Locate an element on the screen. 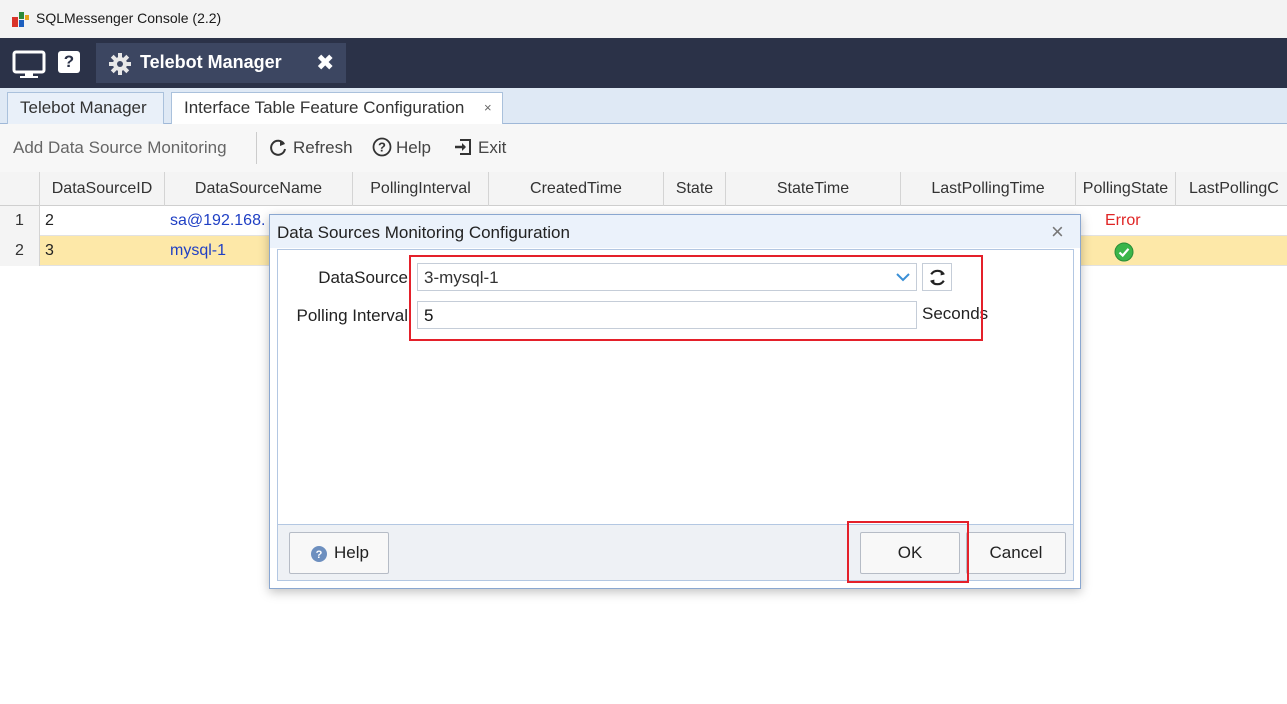 This screenshot has width=1287, height=704. column-header-lastpollingtime: LastPollingTime is located at coordinates (988, 189).